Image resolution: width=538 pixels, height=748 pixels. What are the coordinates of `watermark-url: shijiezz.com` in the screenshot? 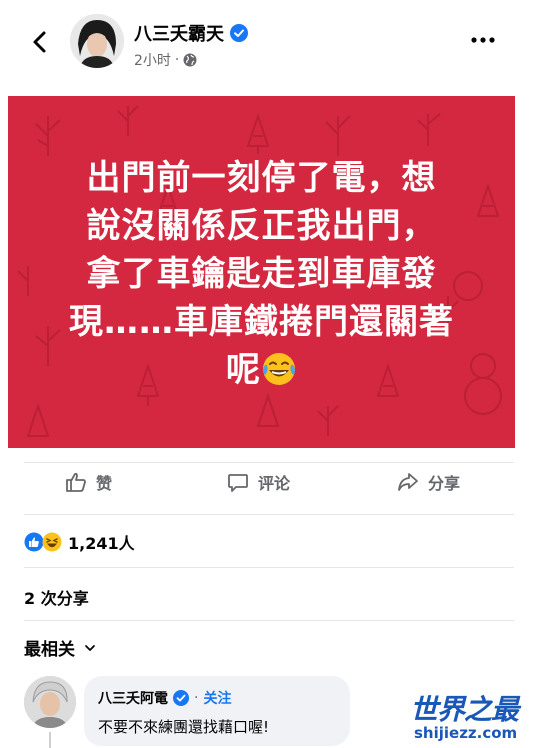 It's located at (466, 733).